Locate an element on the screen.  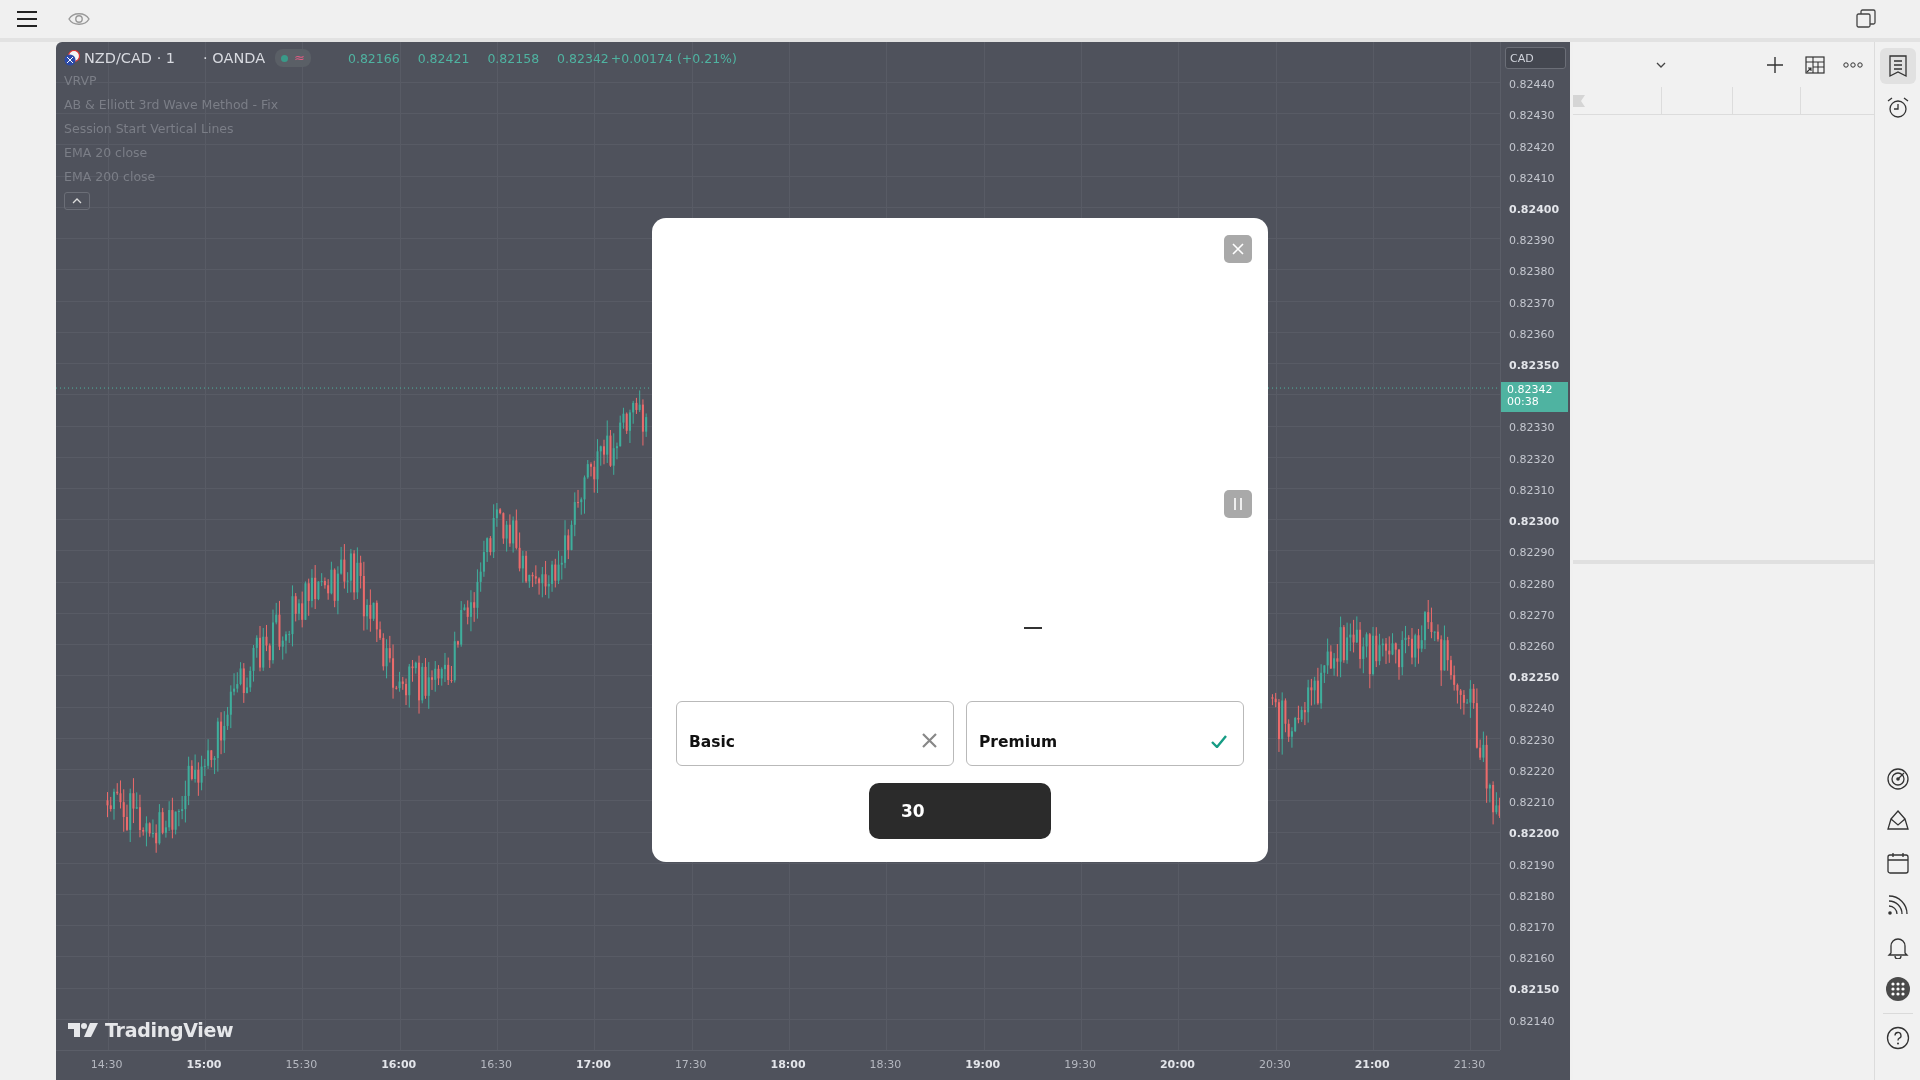
time-label: 18:30 is located at coordinates (885, 1065).